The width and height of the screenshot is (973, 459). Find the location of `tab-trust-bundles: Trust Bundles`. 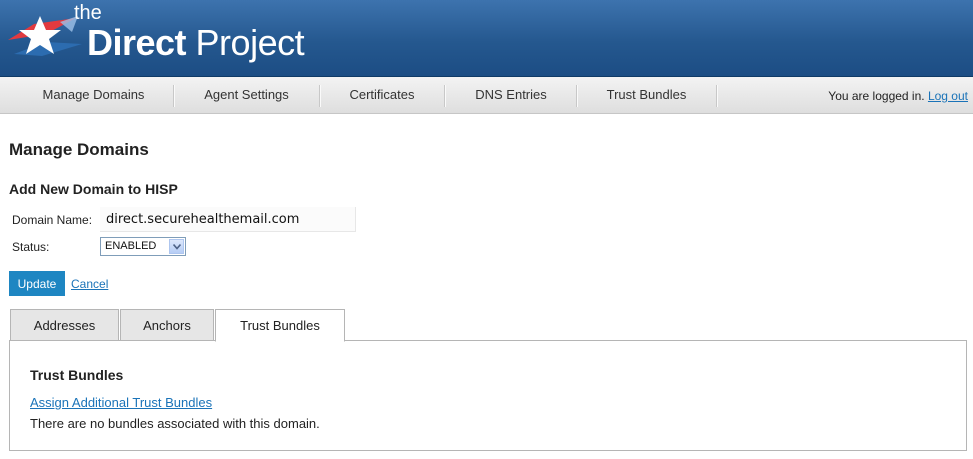

tab-trust-bundles: Trust Bundles is located at coordinates (280, 325).